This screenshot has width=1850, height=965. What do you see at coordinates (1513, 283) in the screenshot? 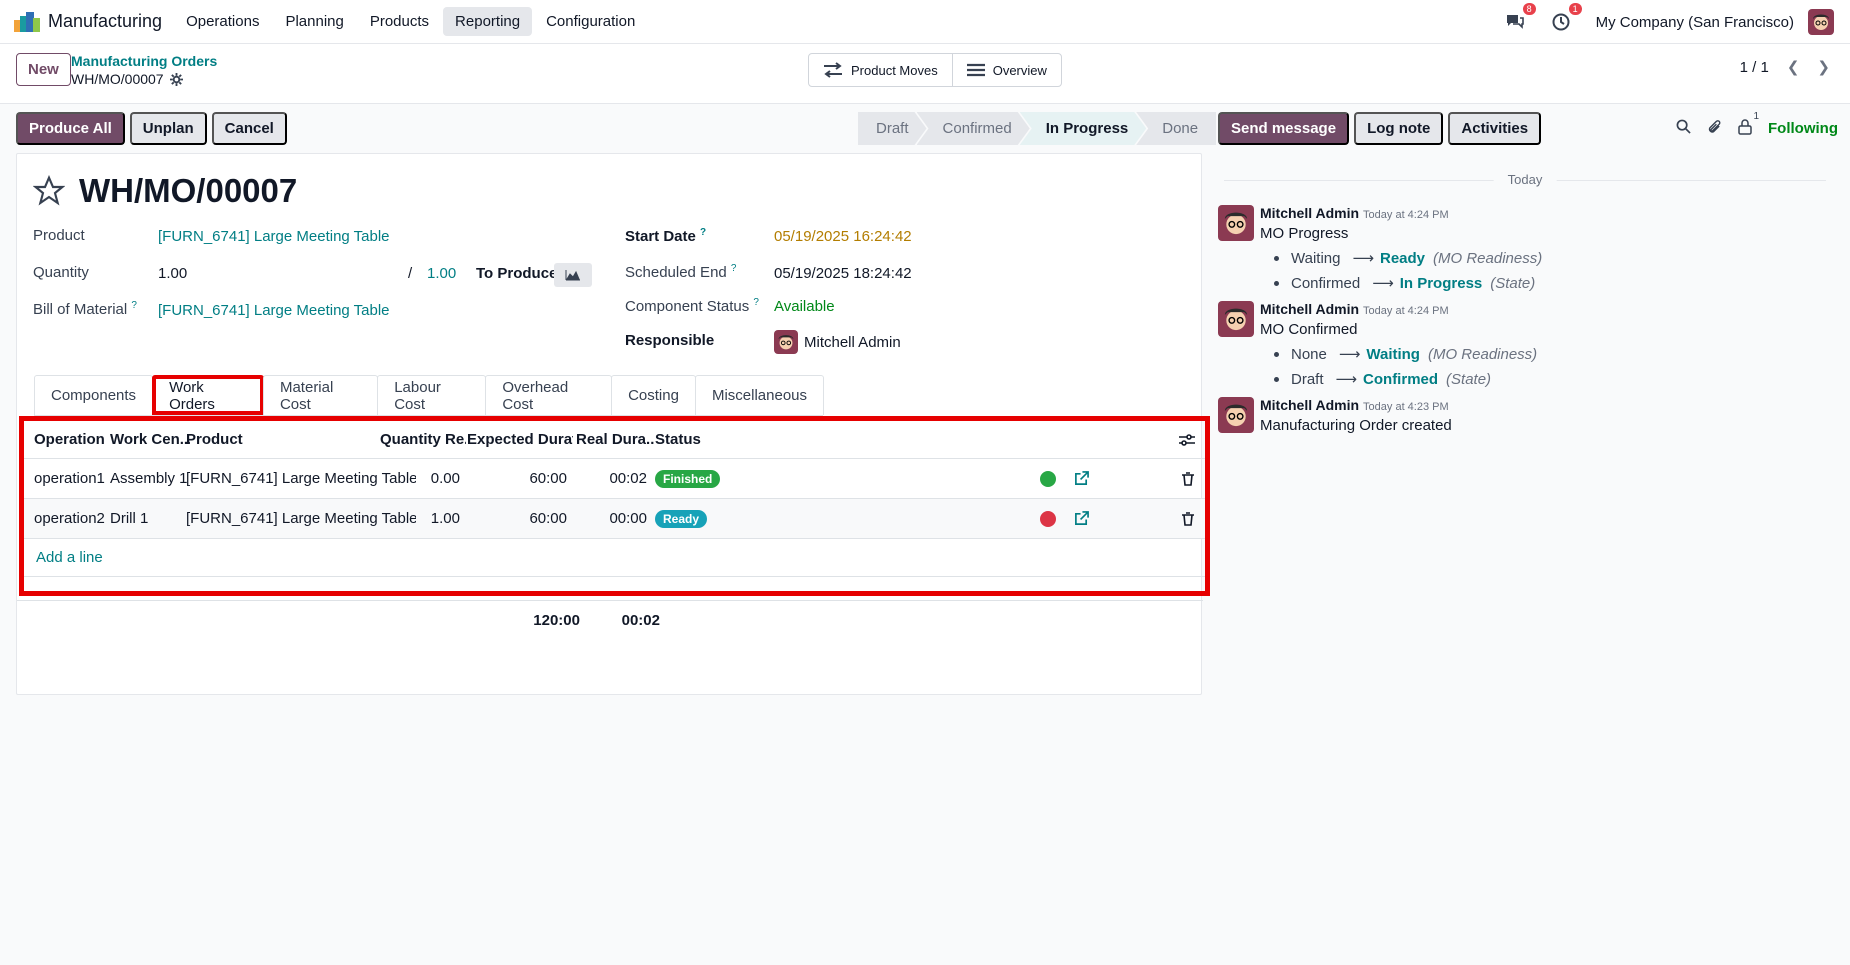
I see `field-name: (State)` at bounding box center [1513, 283].